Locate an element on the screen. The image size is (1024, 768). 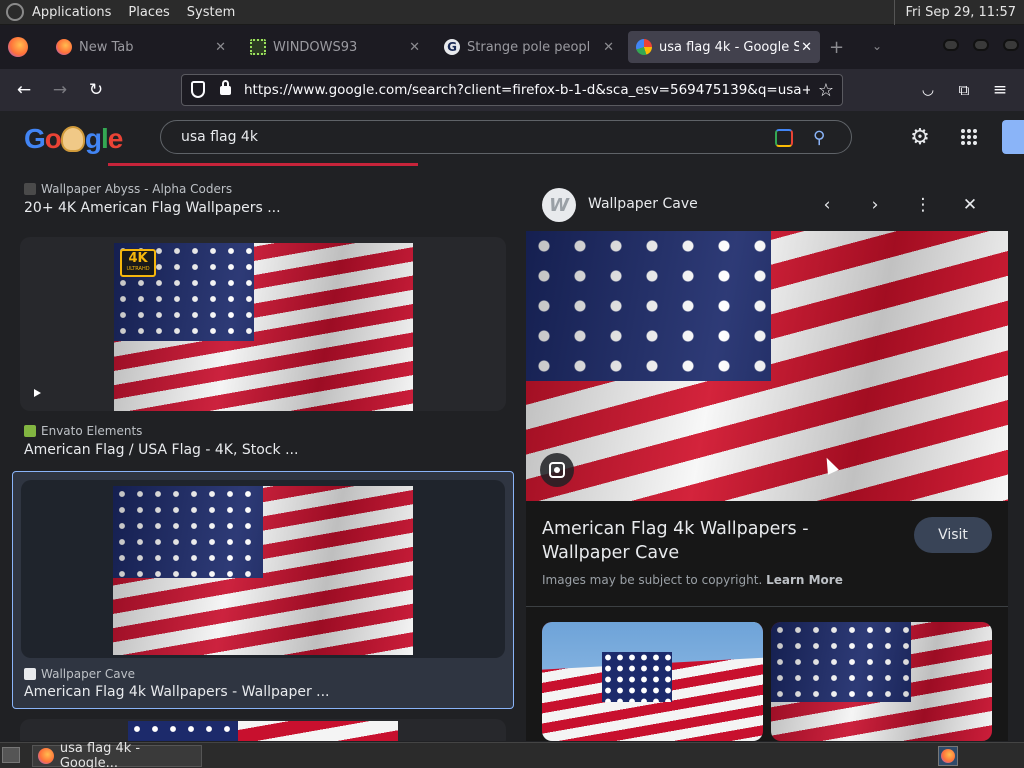
more-options-icon: ⋮ is located at coordinates (923, 205).